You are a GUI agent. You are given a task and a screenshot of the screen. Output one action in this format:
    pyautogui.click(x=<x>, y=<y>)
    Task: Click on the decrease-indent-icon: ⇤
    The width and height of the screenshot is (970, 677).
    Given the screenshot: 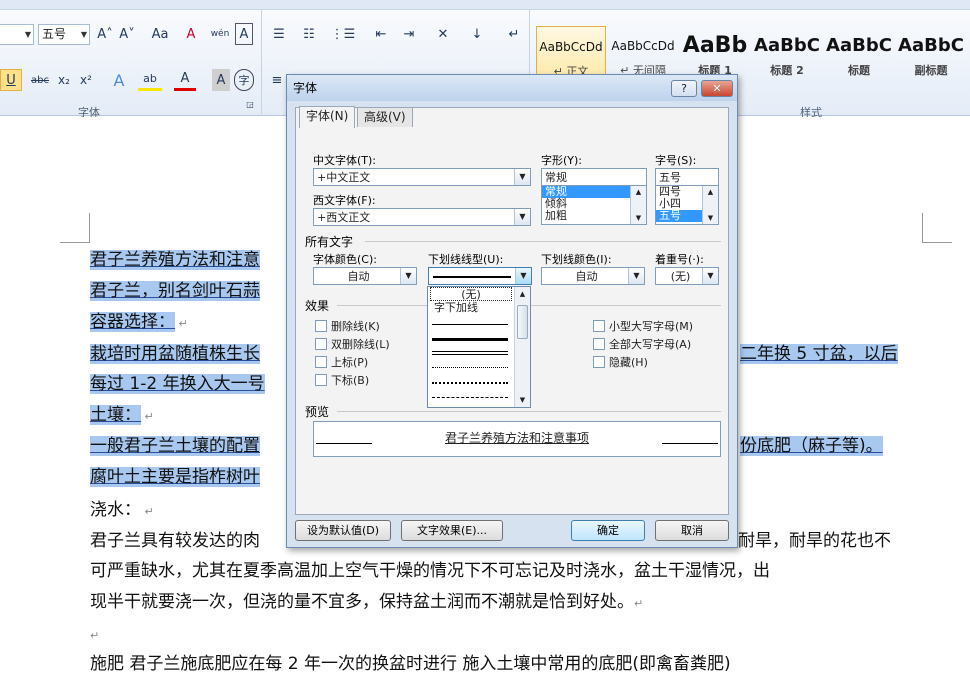 What is the action you would take?
    pyautogui.click(x=381, y=34)
    